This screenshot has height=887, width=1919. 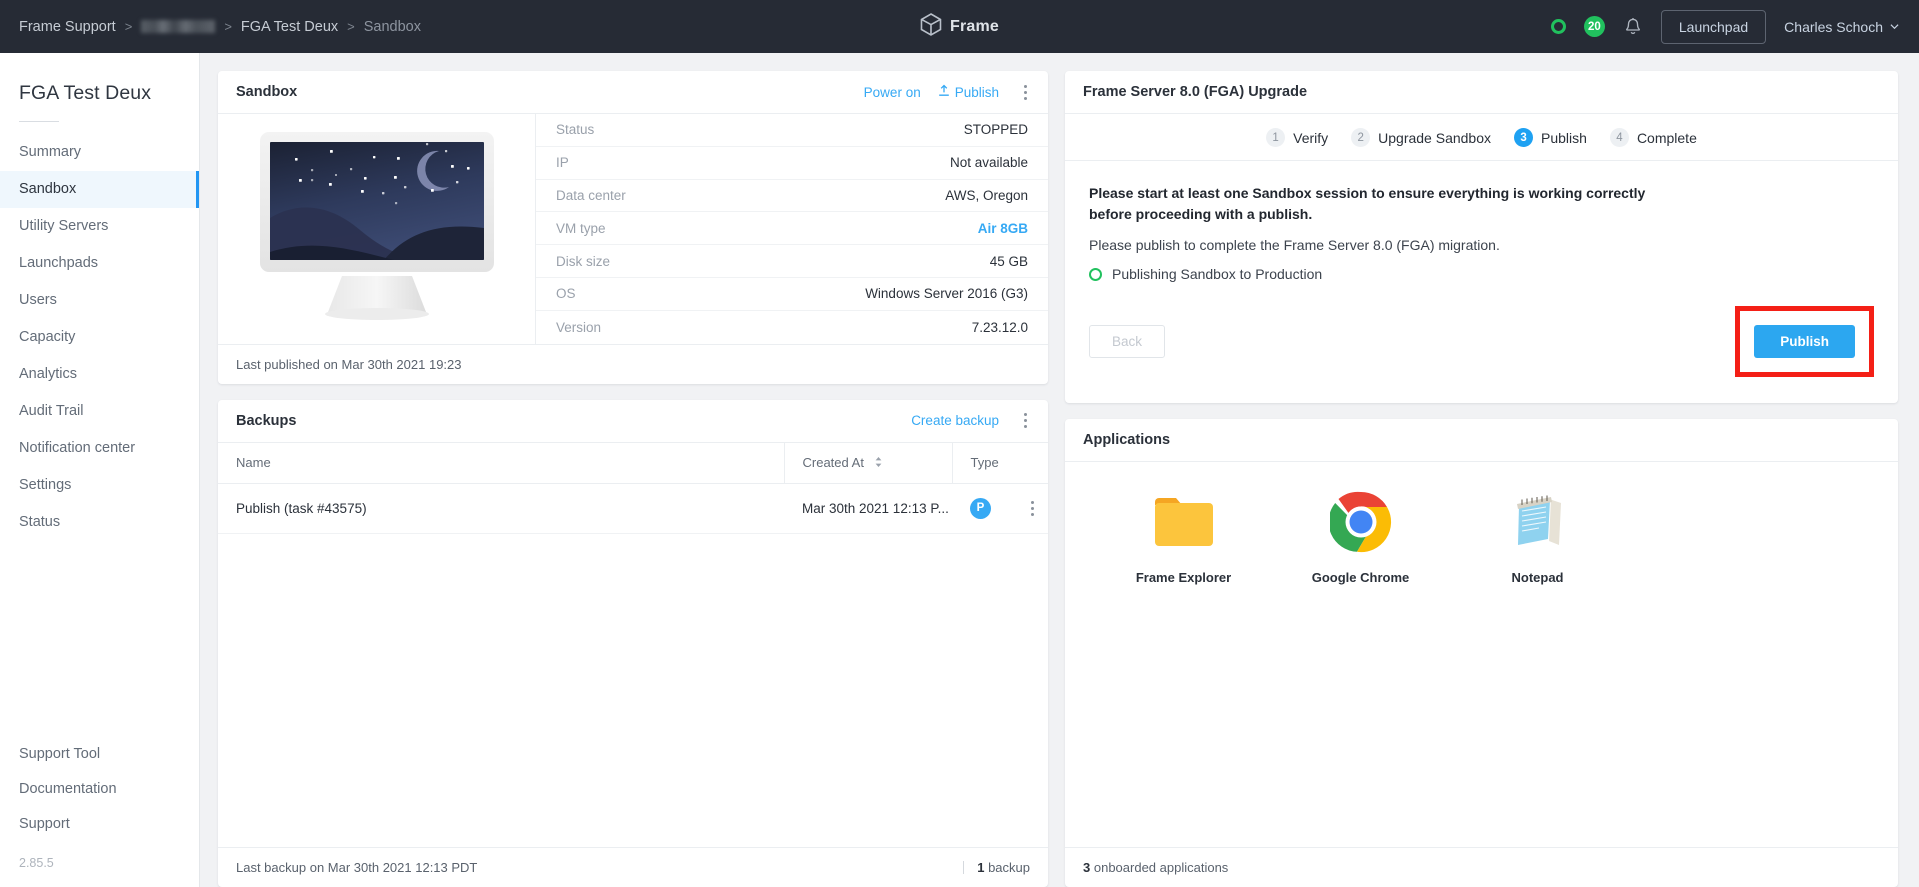 What do you see at coordinates (878, 463) in the screenshot?
I see `sort-arrows-icon` at bounding box center [878, 463].